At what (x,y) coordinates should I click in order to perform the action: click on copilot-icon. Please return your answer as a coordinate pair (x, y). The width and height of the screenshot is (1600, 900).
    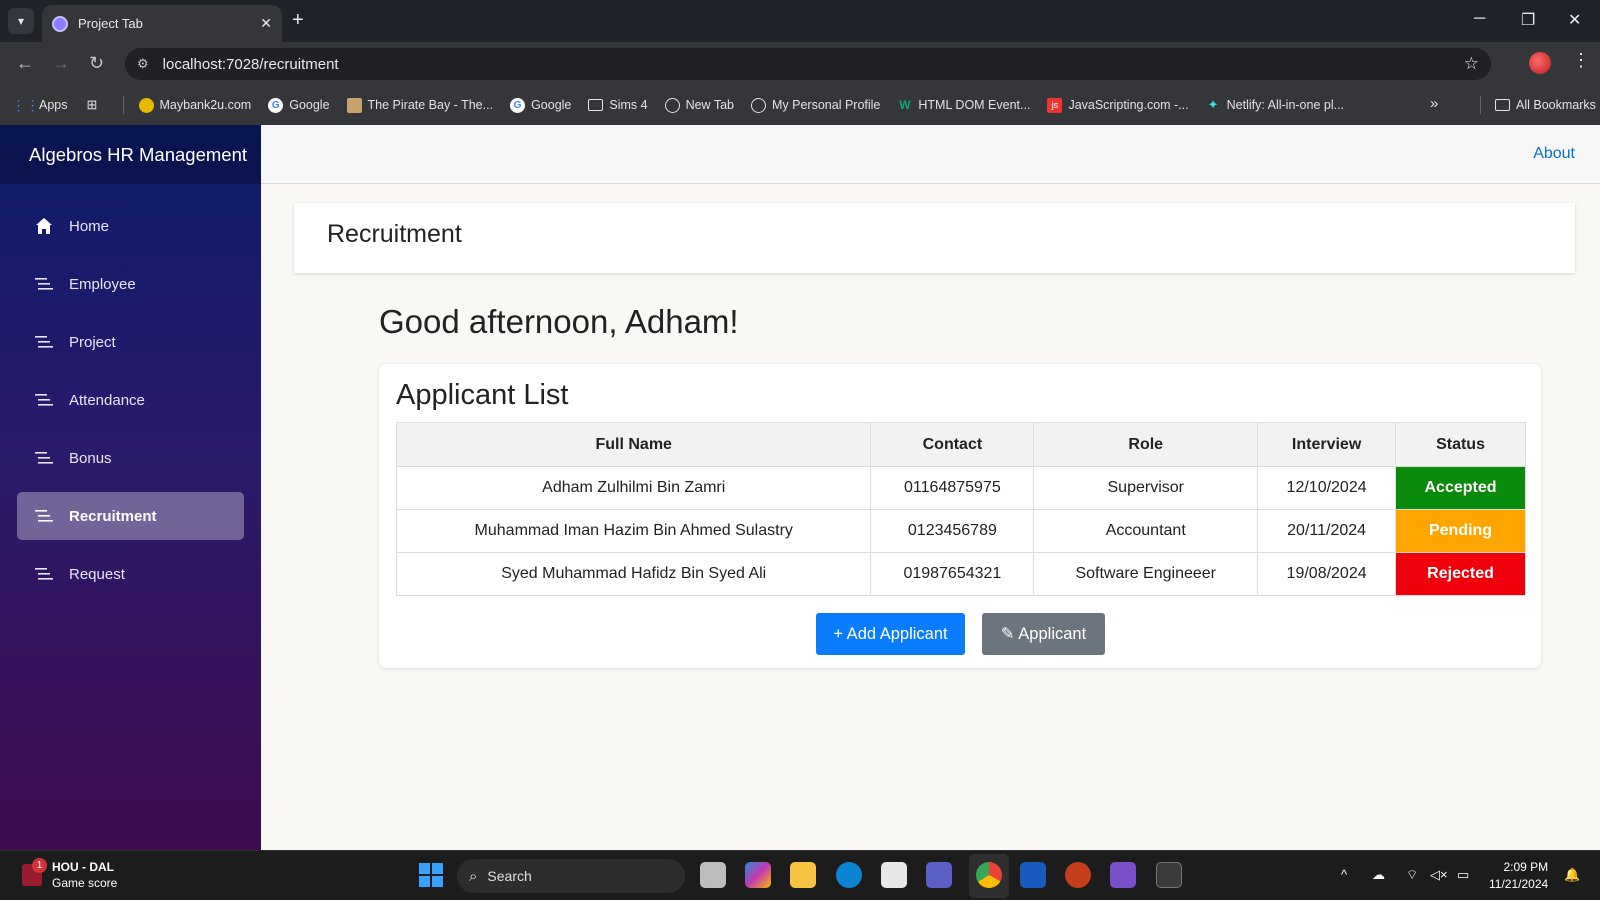
    Looking at the image, I should click on (758, 875).